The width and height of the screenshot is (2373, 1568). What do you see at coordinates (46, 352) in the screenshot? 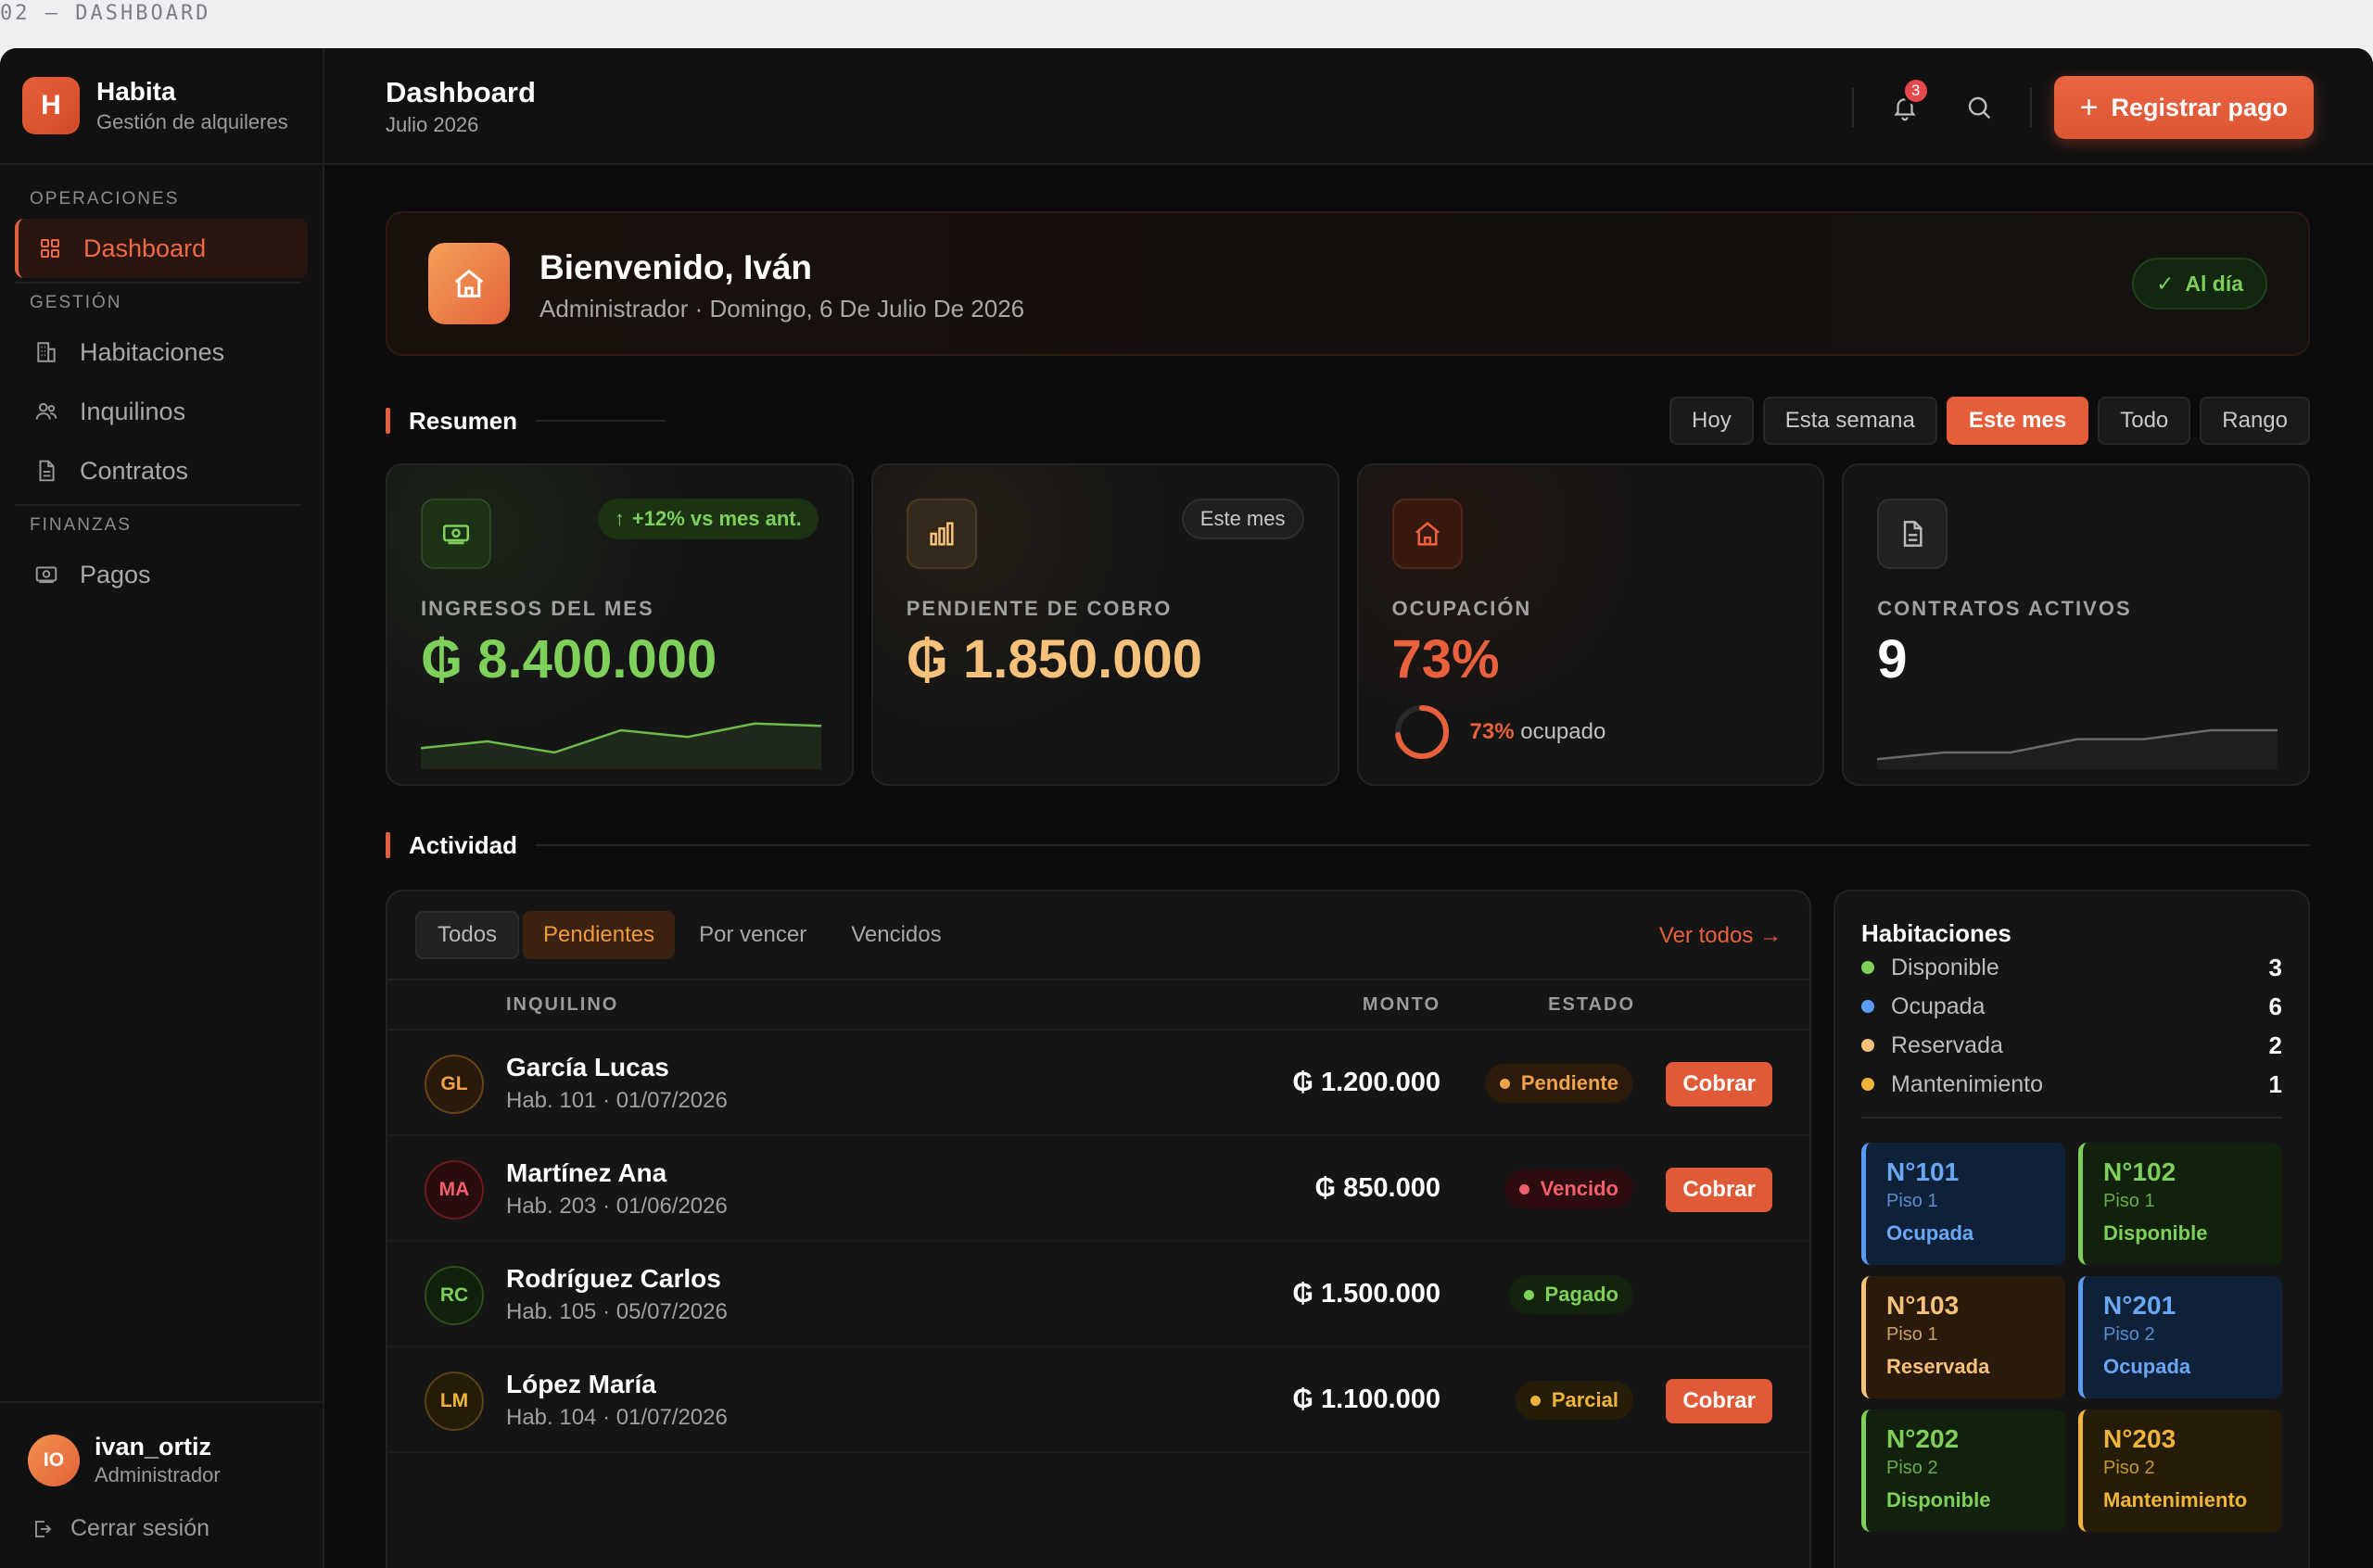
I see `building-icon` at bounding box center [46, 352].